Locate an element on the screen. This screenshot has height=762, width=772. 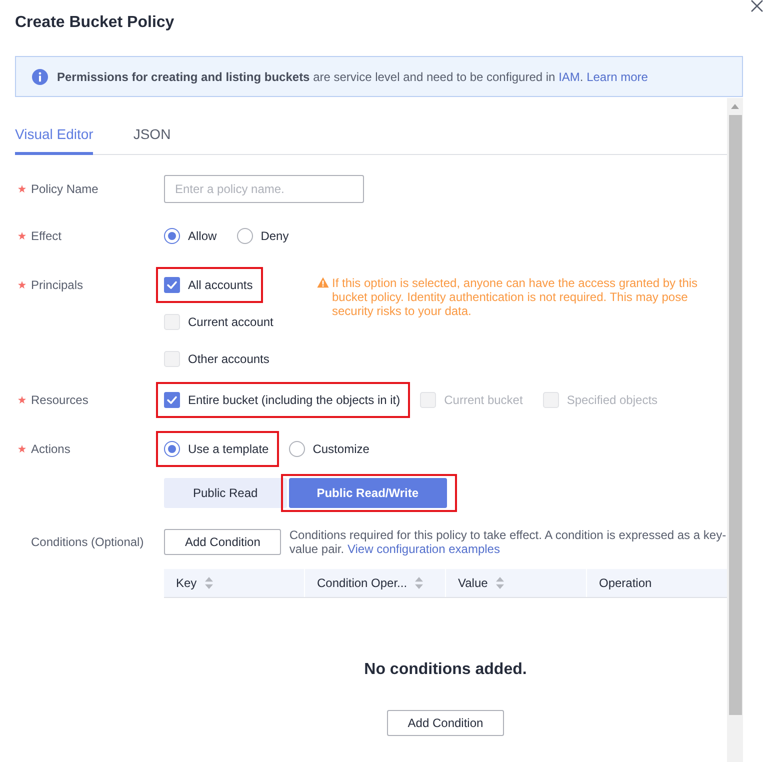
examples-link: View configuration examples is located at coordinates (423, 549).